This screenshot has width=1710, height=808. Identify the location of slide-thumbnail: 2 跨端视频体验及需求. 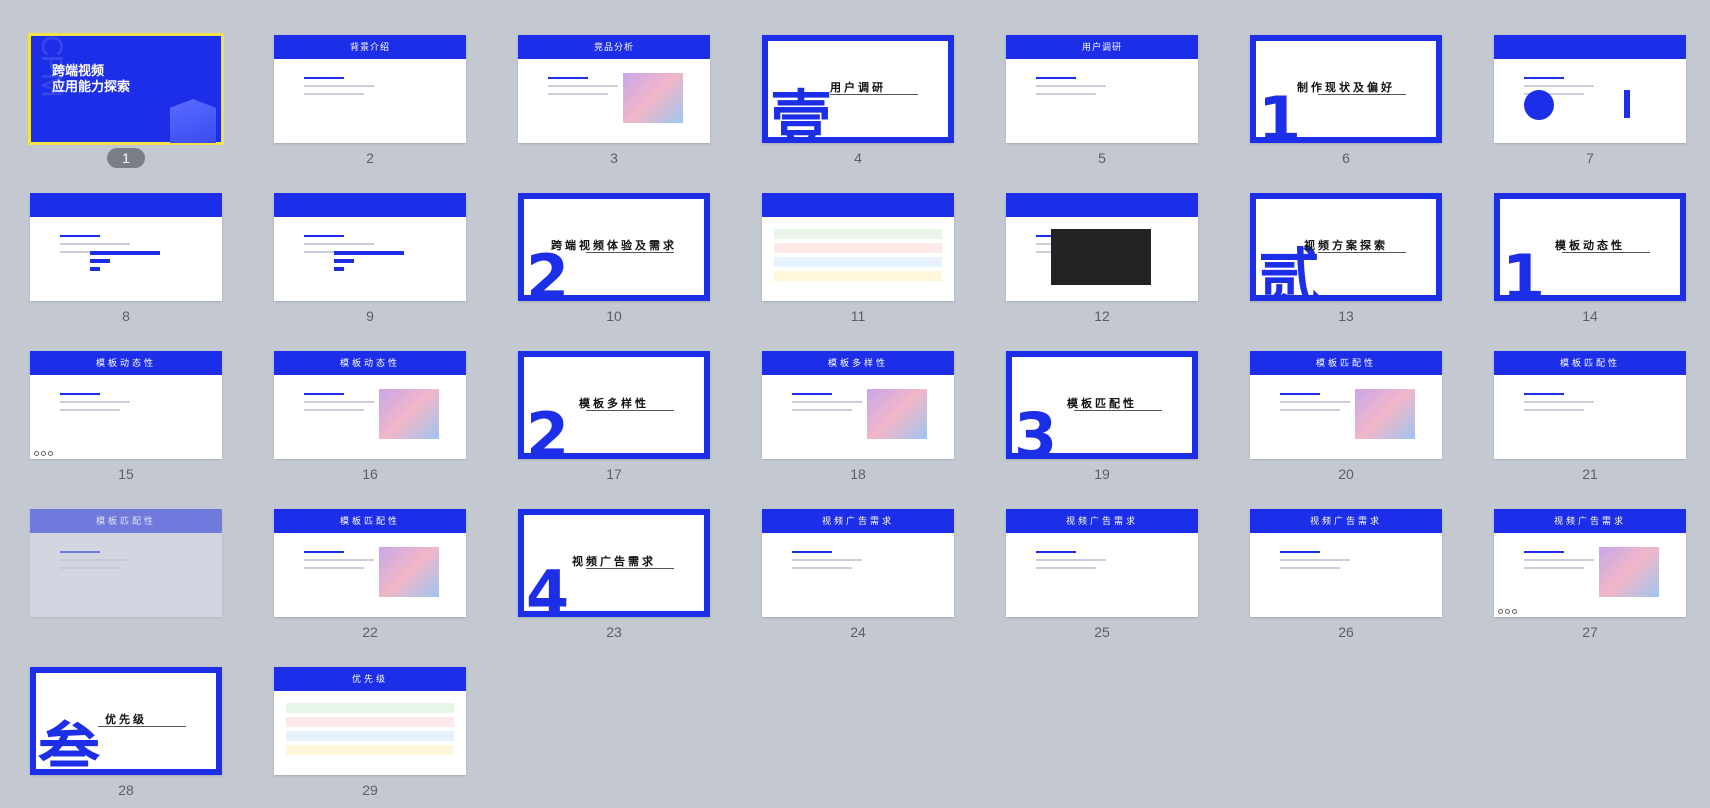
(614, 247).